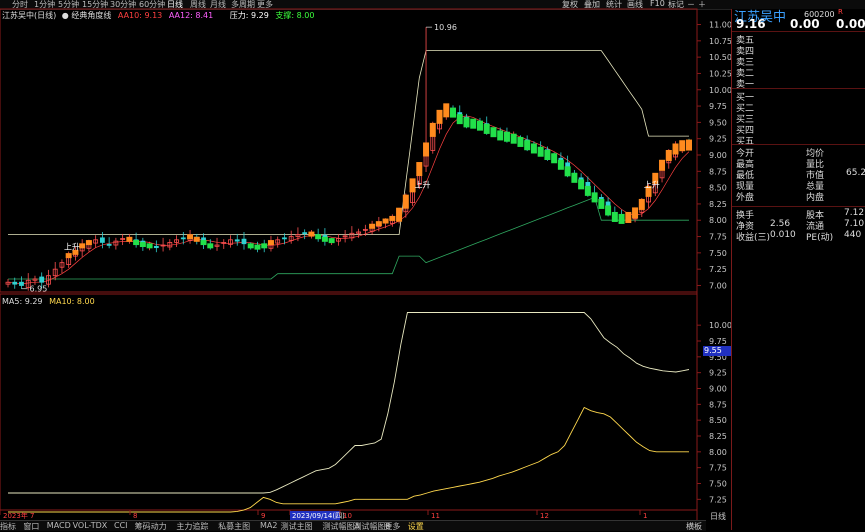  Describe the element at coordinates (718, 420) in the screenshot. I see `sub-ytick-6: 8.50` at that location.